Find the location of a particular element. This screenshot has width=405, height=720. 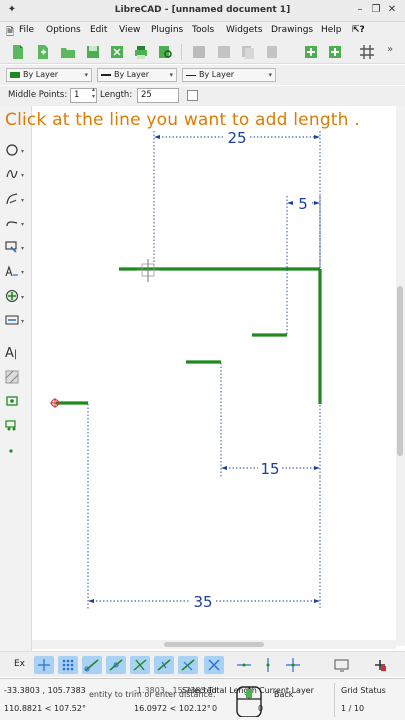

polyline-tool-icon: ▾ is located at coordinates (16, 201).